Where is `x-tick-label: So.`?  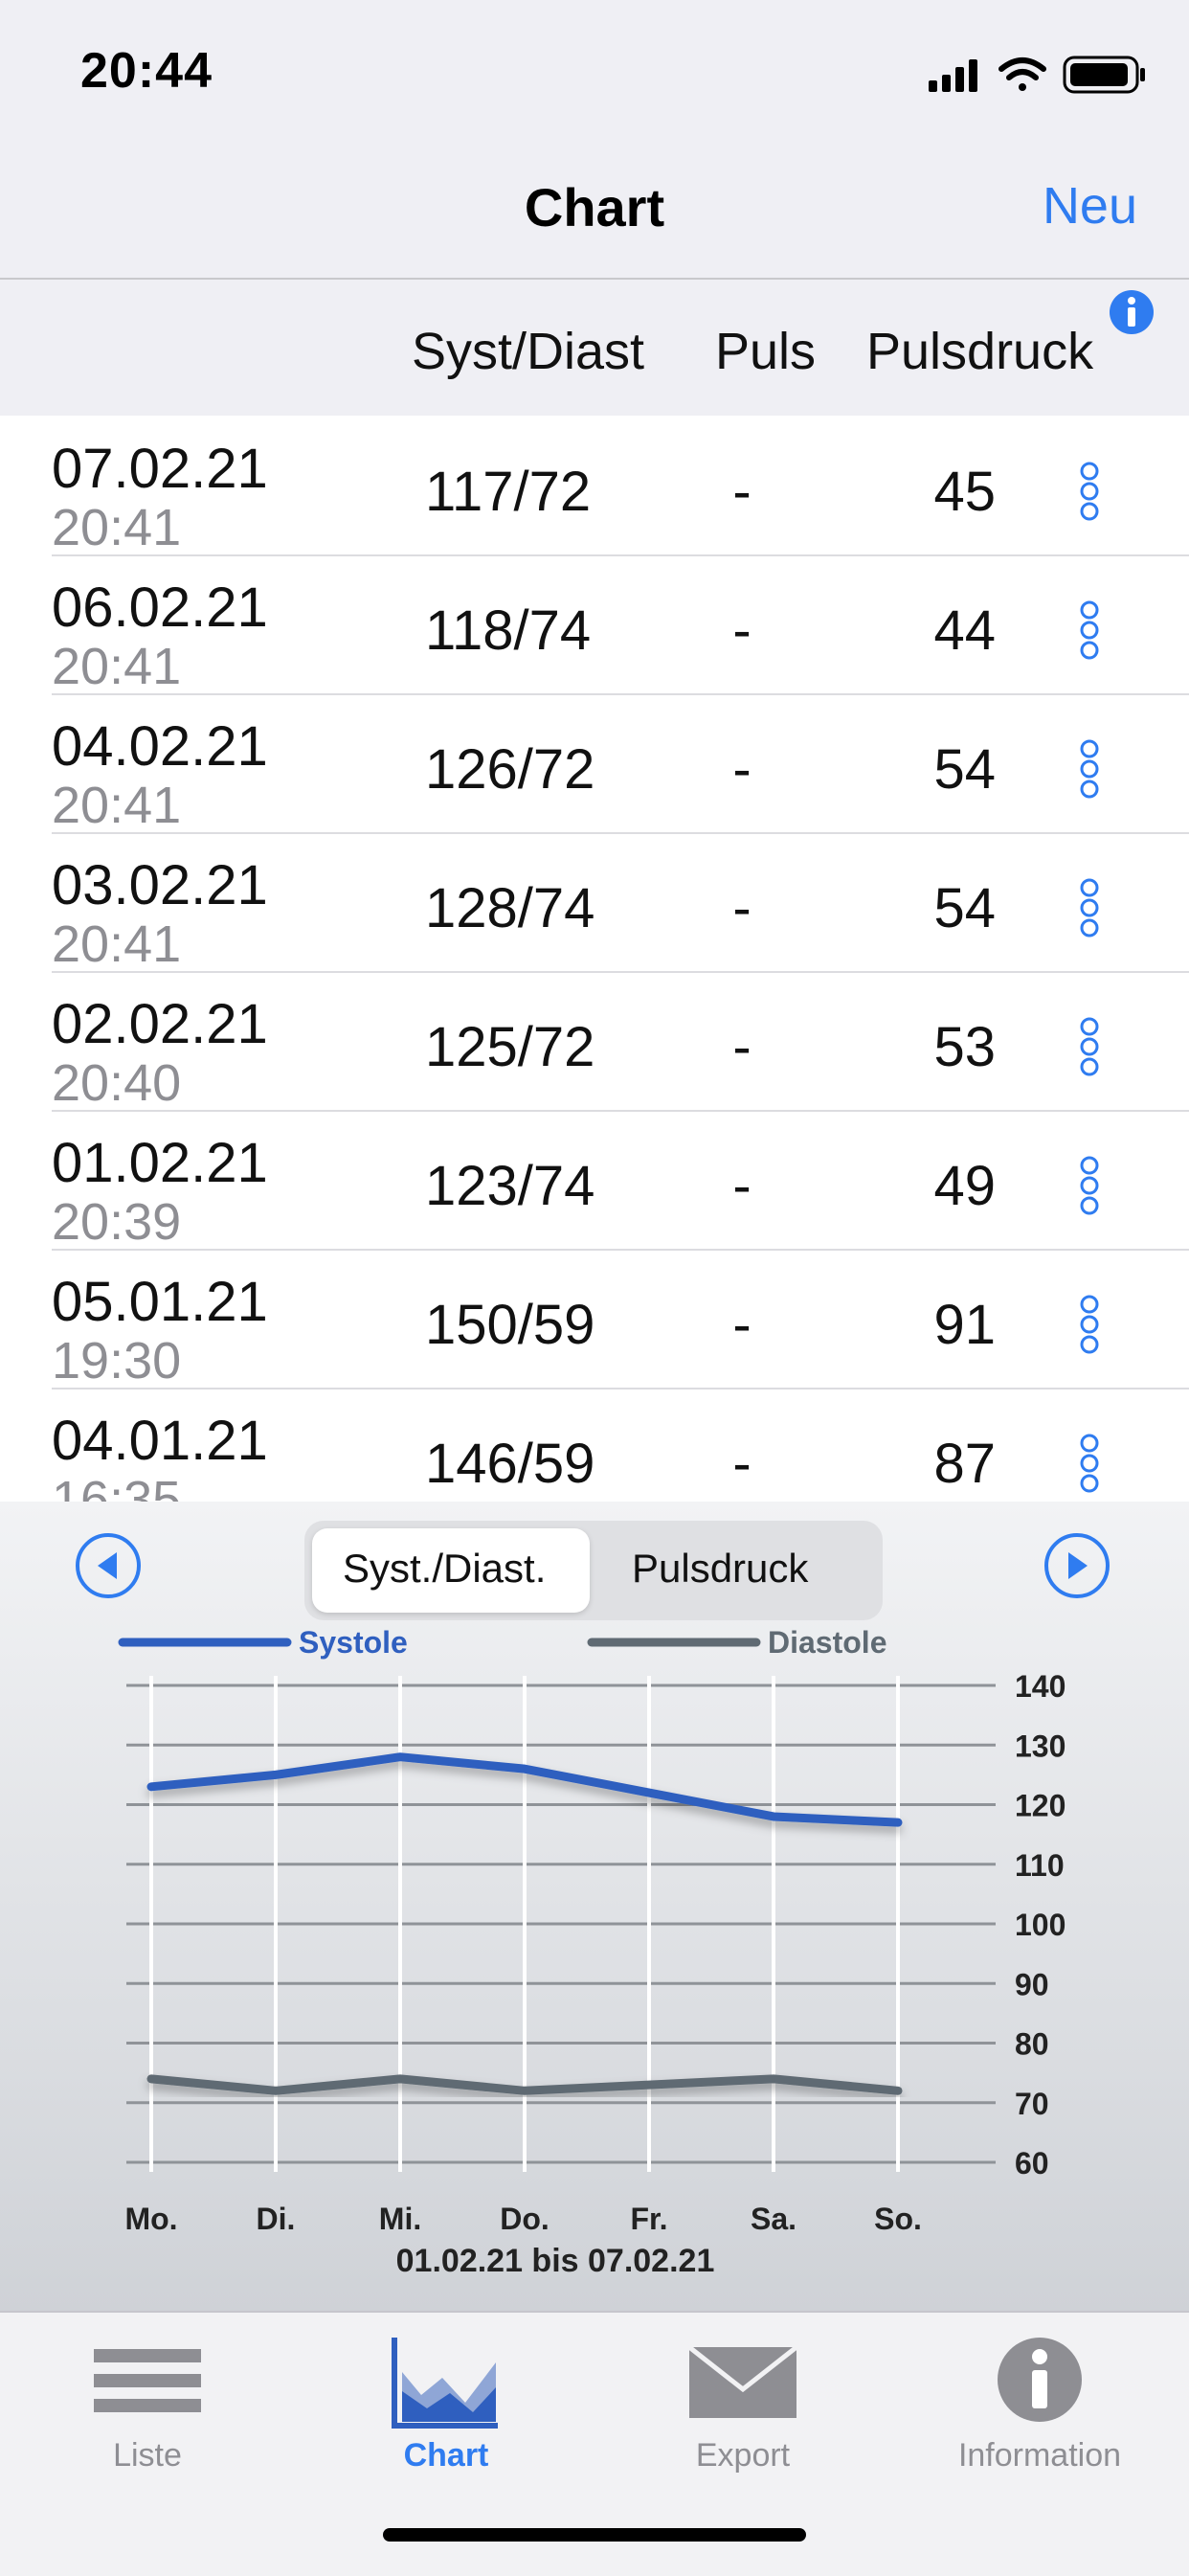 x-tick-label: So. is located at coordinates (898, 2219).